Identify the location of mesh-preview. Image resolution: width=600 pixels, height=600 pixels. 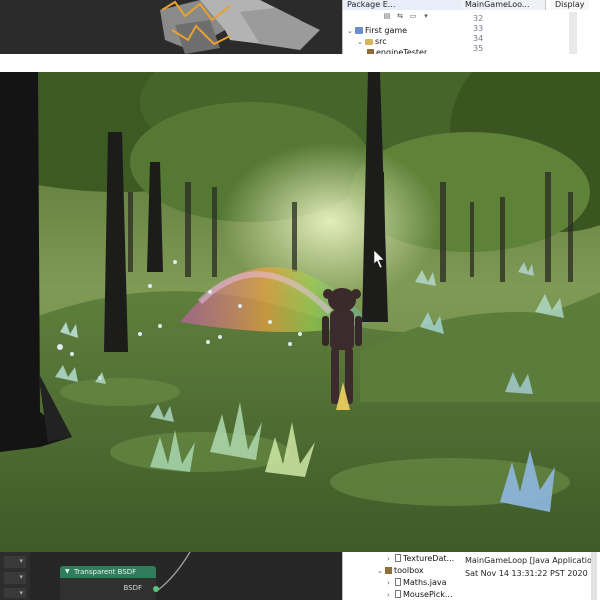
(240, 27).